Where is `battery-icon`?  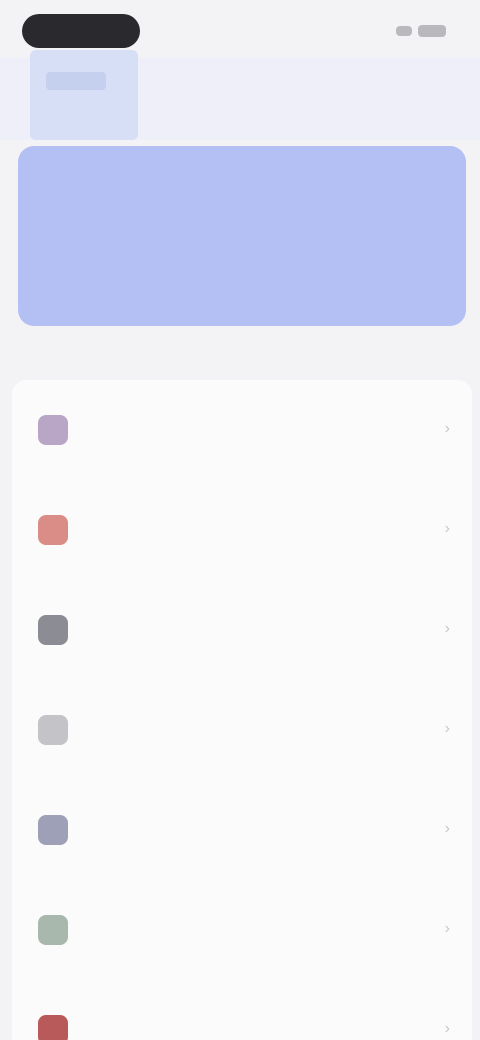
battery-icon is located at coordinates (432, 31).